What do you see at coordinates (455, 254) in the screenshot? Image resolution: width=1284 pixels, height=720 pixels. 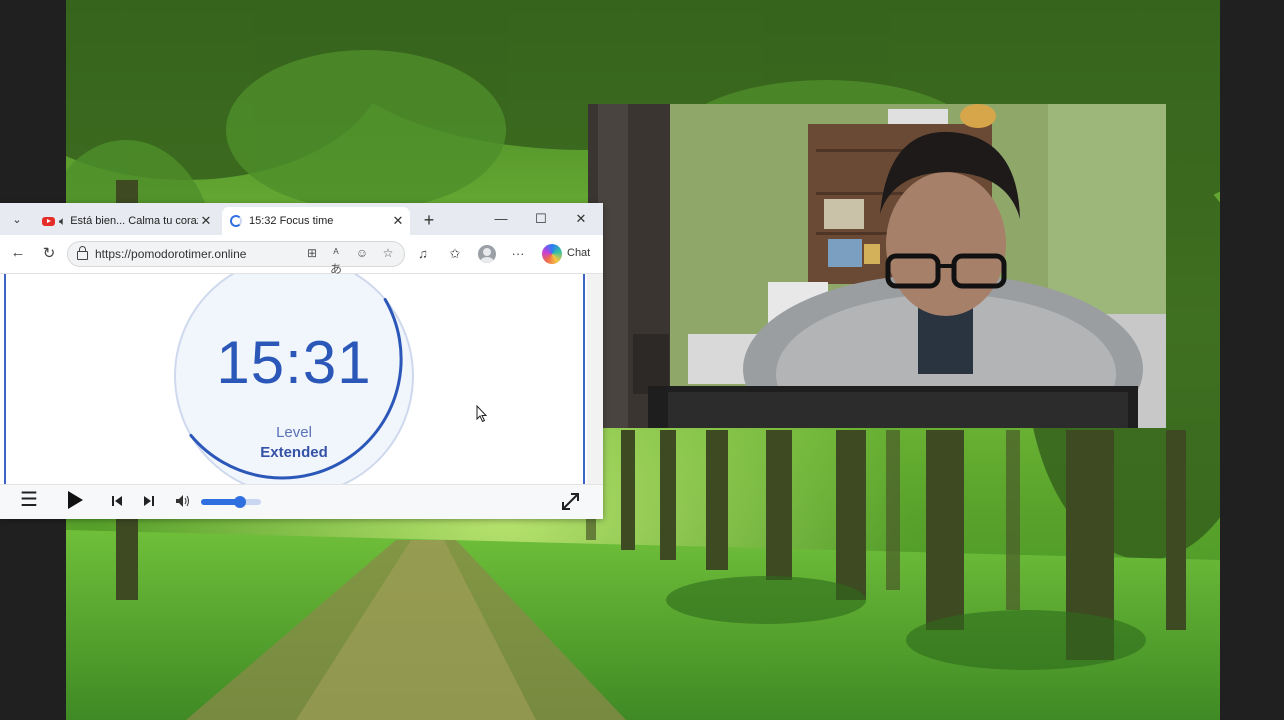 I see `favorites-icon: ✩` at bounding box center [455, 254].